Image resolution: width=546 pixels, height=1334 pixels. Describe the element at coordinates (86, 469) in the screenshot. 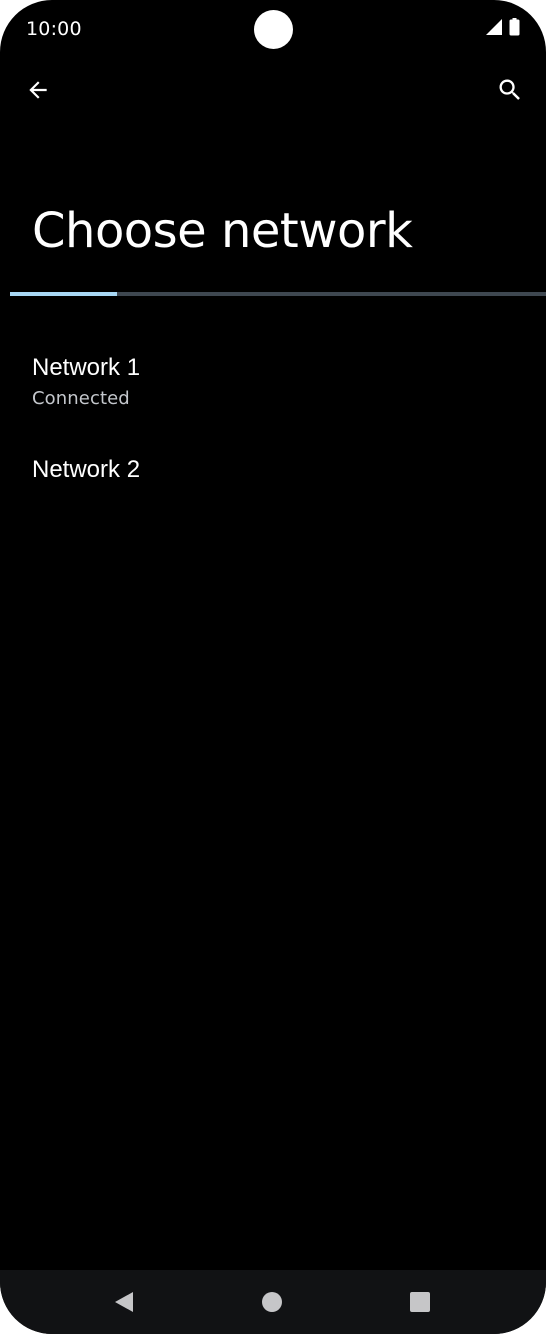

I see `network-name: Network 2` at that location.